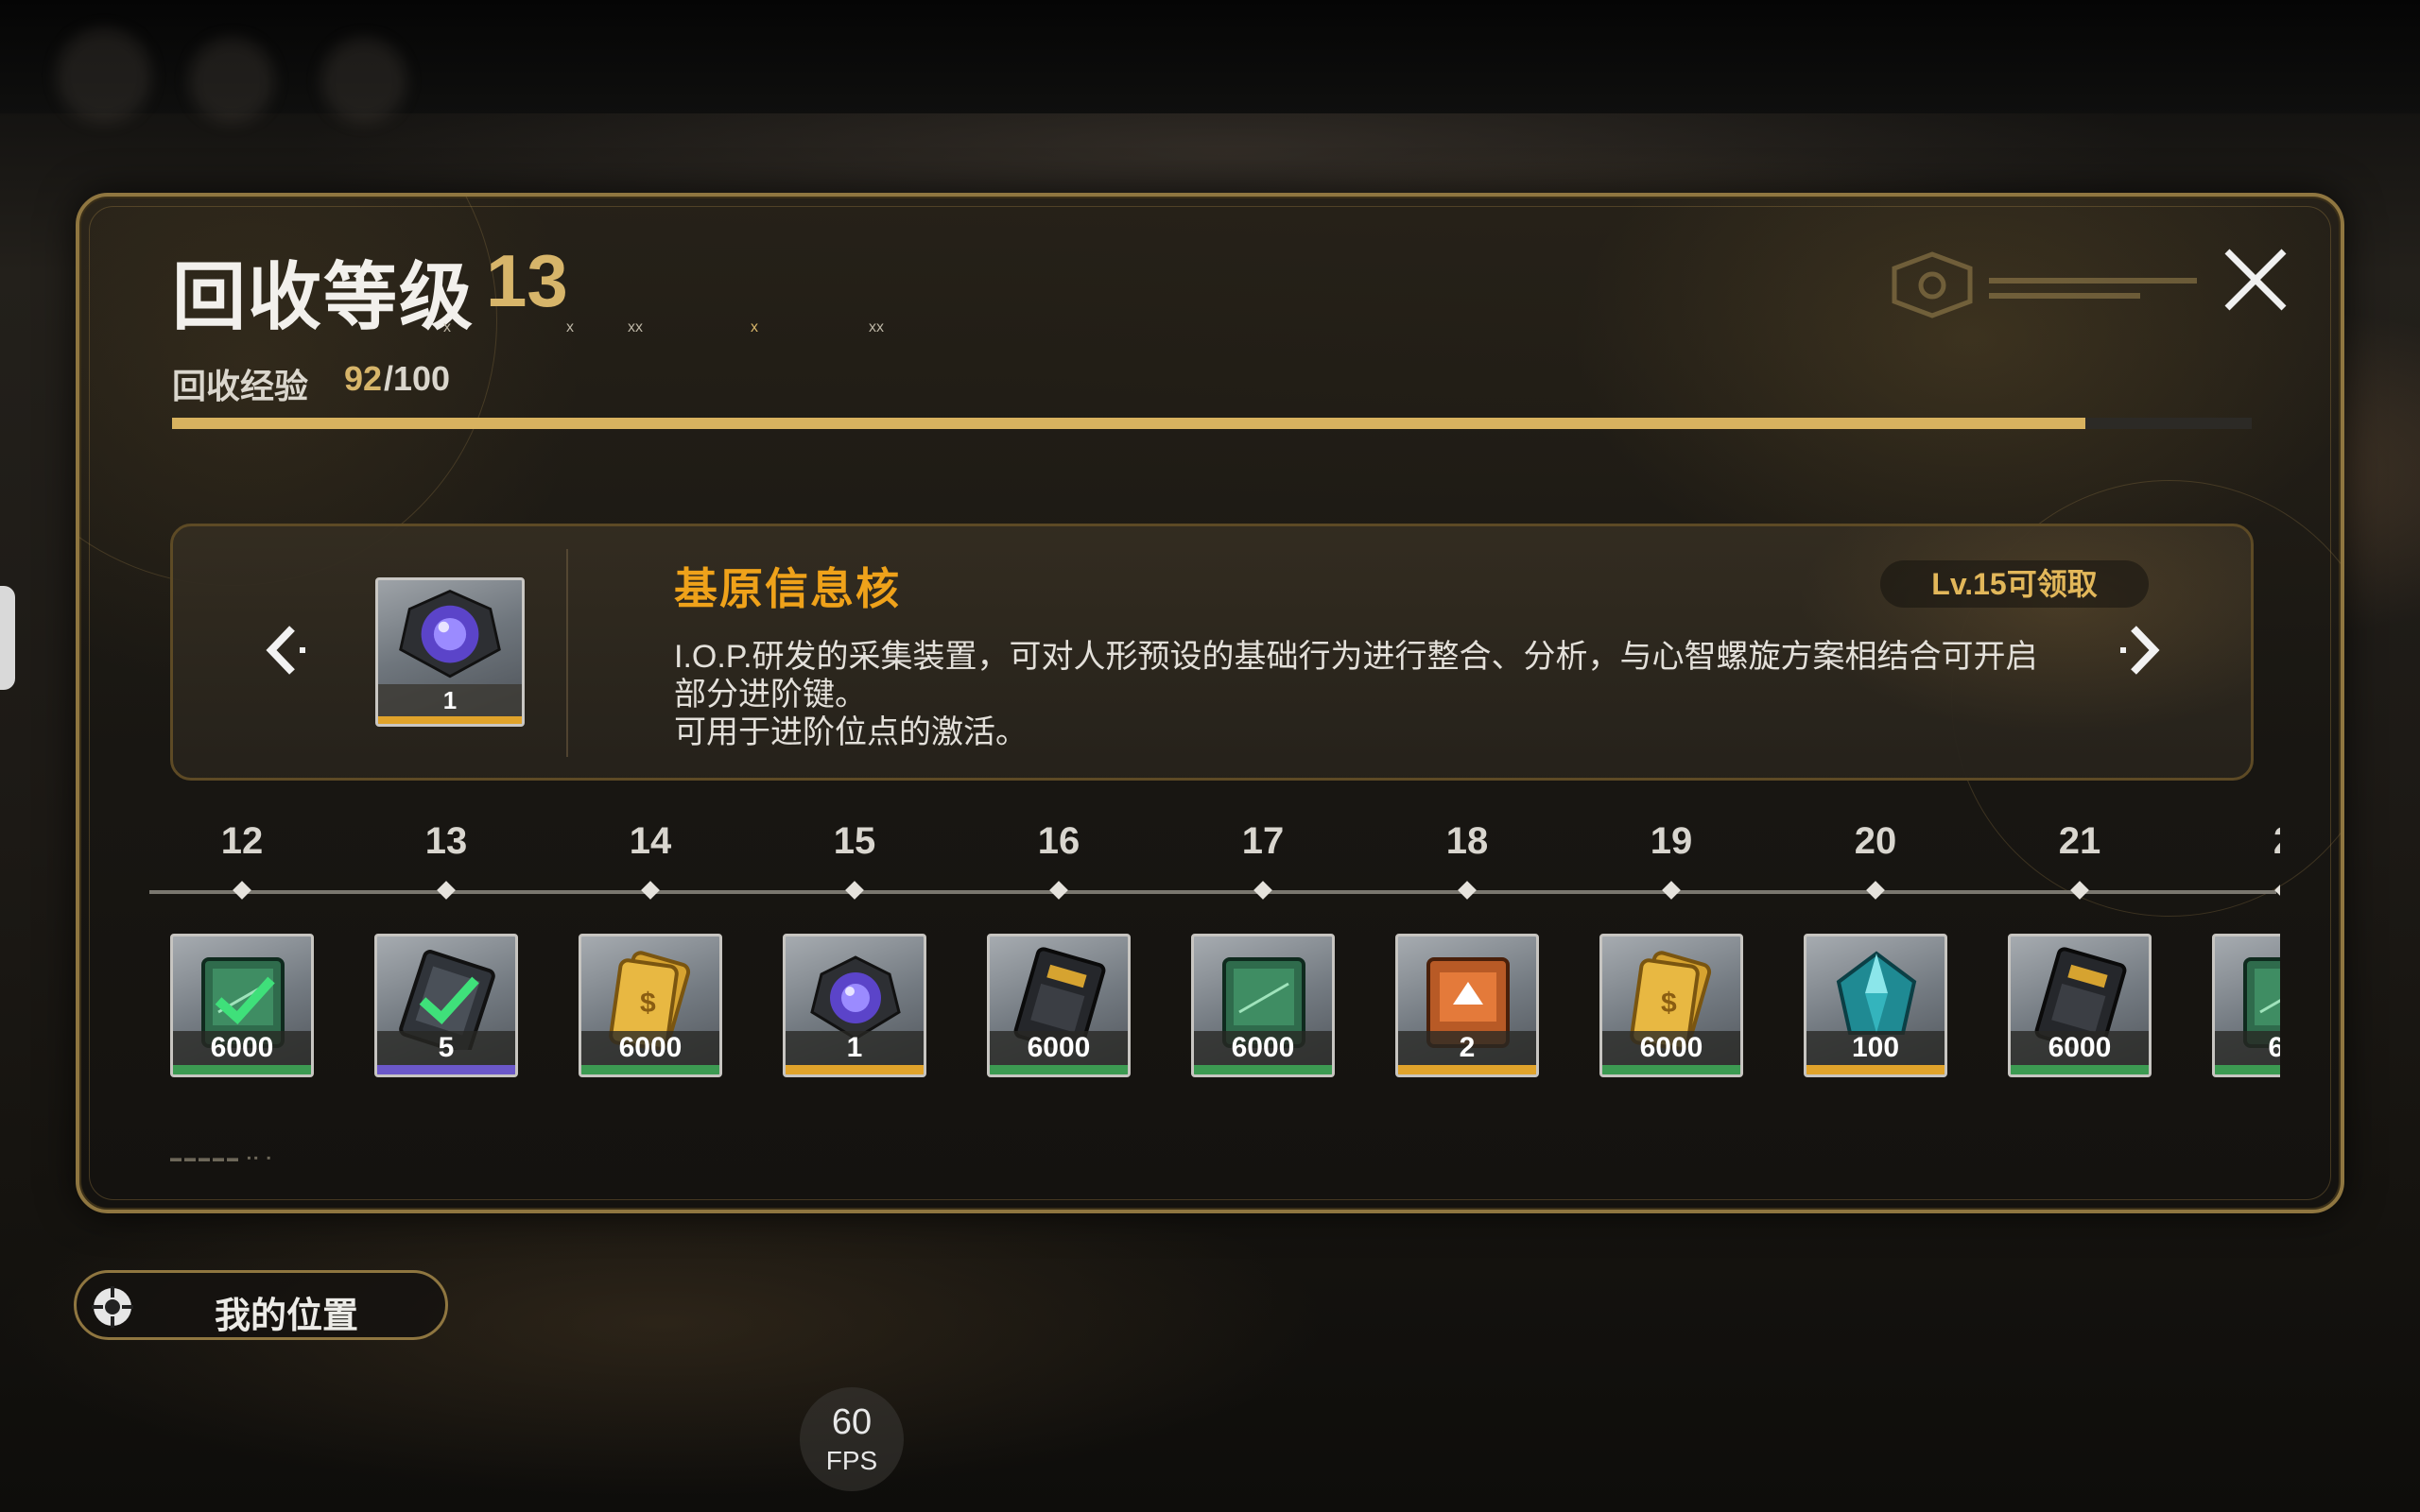 This screenshot has width=2420, height=1512. What do you see at coordinates (1672, 841) in the screenshot?
I see `timeline-level-label: 19` at bounding box center [1672, 841].